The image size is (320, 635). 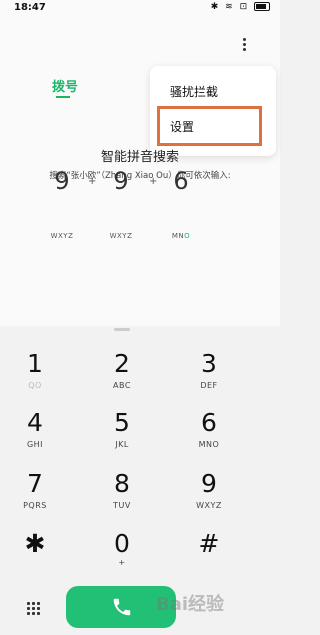 I want to click on key-digit: 3, so click(x=209, y=363).